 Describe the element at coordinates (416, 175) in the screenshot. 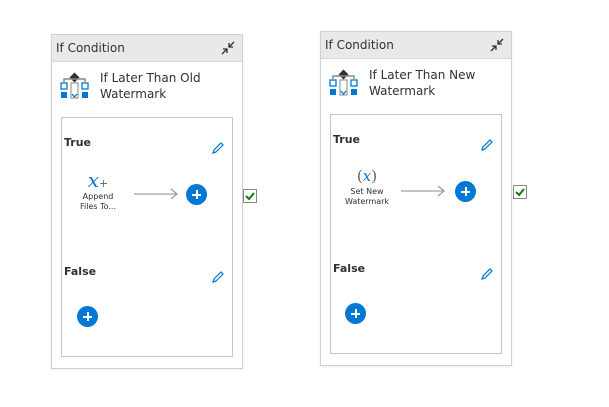

I see `true-branch: True (x) Set New Watermark` at that location.